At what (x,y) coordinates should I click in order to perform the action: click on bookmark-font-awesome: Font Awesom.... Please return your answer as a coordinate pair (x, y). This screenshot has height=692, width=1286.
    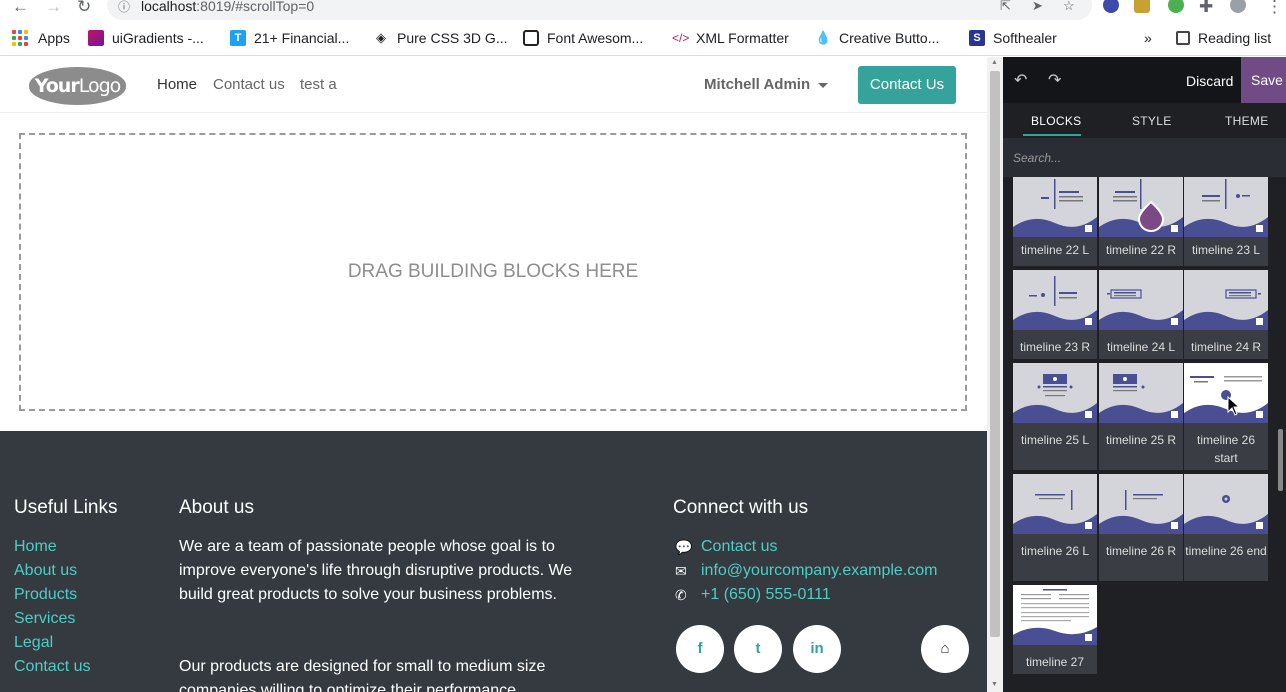
    Looking at the image, I should click on (583, 38).